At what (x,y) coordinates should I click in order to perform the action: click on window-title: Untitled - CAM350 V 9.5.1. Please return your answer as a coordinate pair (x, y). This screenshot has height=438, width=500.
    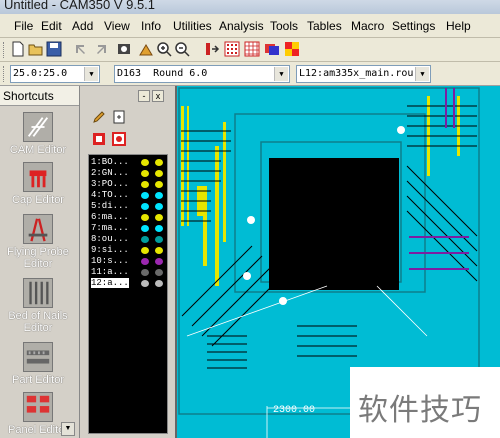
    Looking at the image, I should click on (80, 6).